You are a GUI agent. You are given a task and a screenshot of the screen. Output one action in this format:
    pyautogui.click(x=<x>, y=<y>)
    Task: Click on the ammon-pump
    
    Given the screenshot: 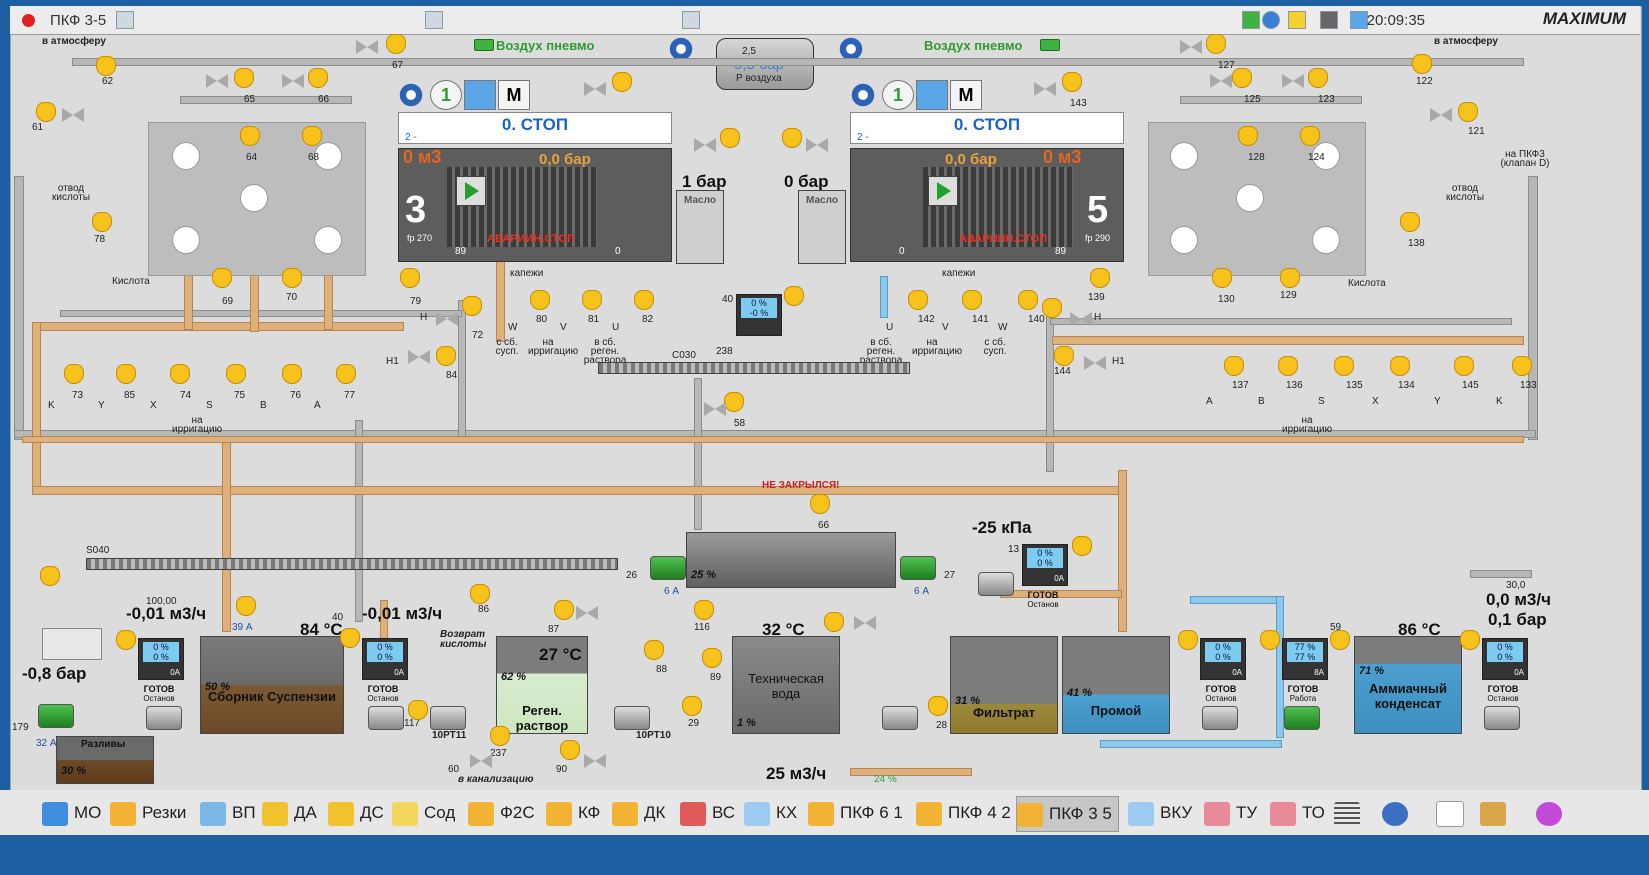 What is the action you would take?
    pyautogui.click(x=1502, y=718)
    